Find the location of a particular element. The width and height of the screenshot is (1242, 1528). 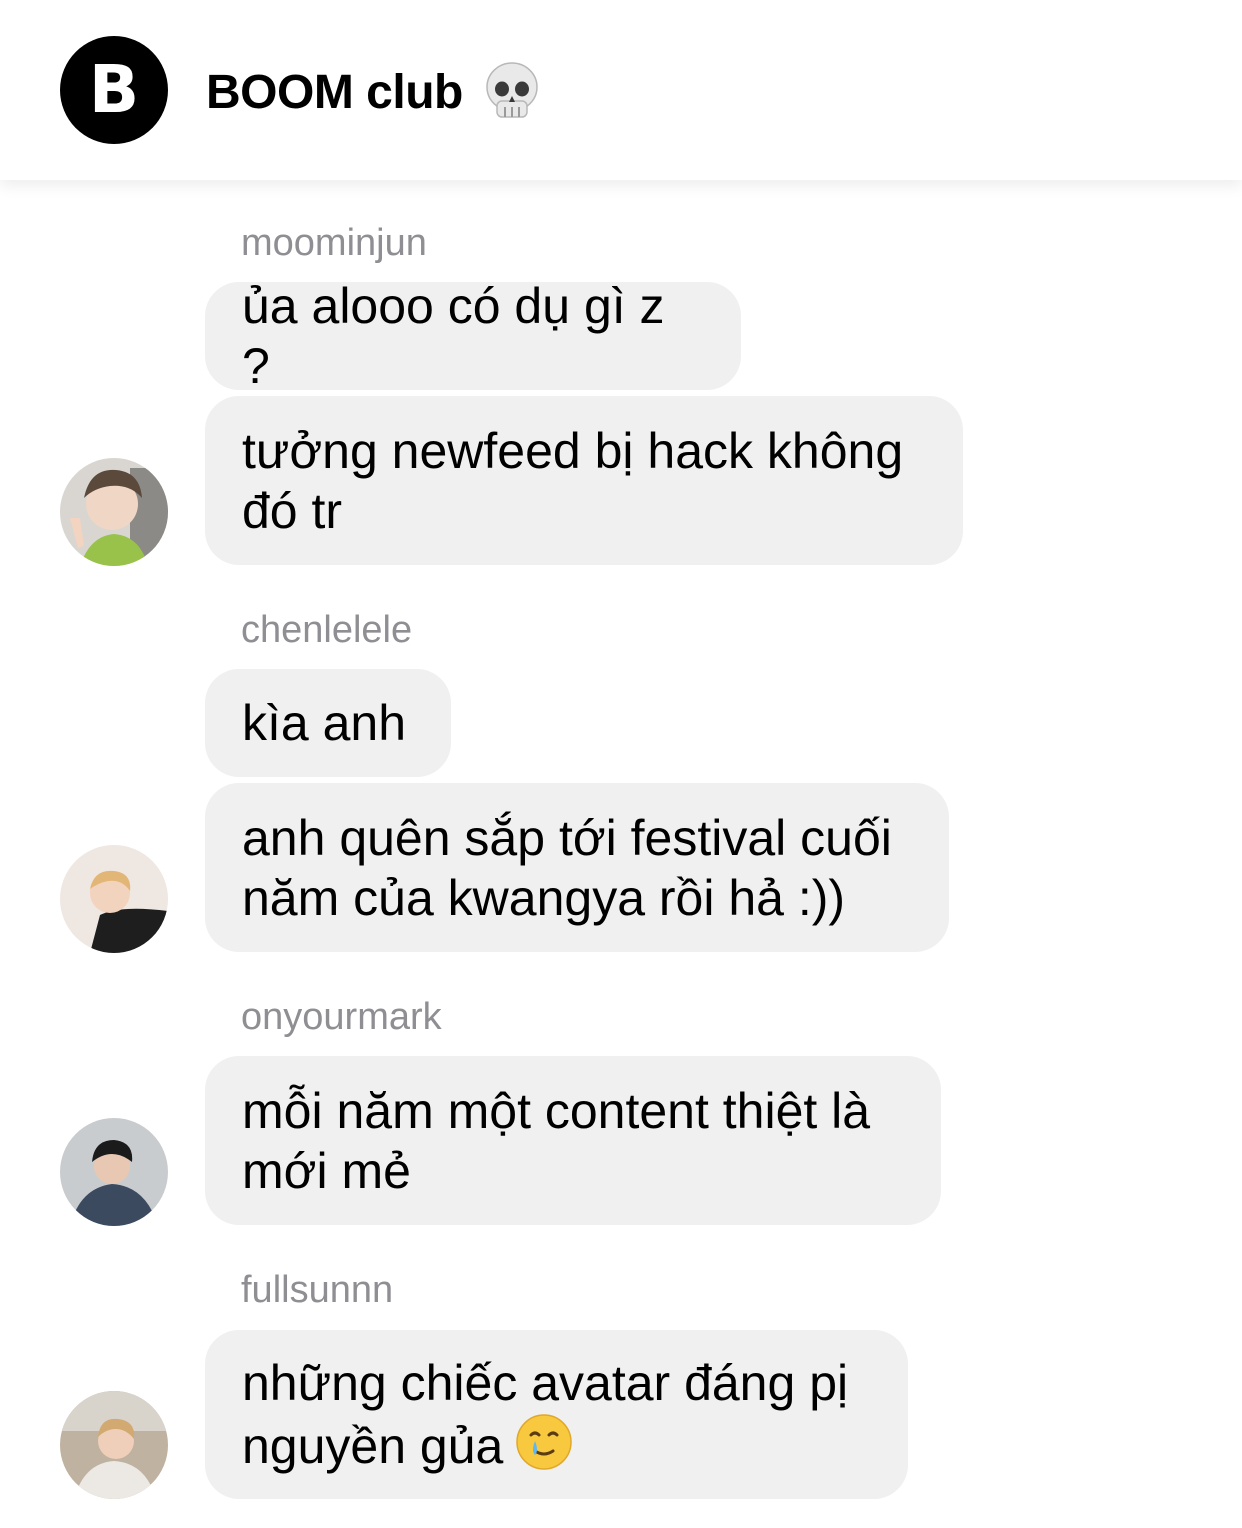

sender-name: chenlelele is located at coordinates (327, 630).